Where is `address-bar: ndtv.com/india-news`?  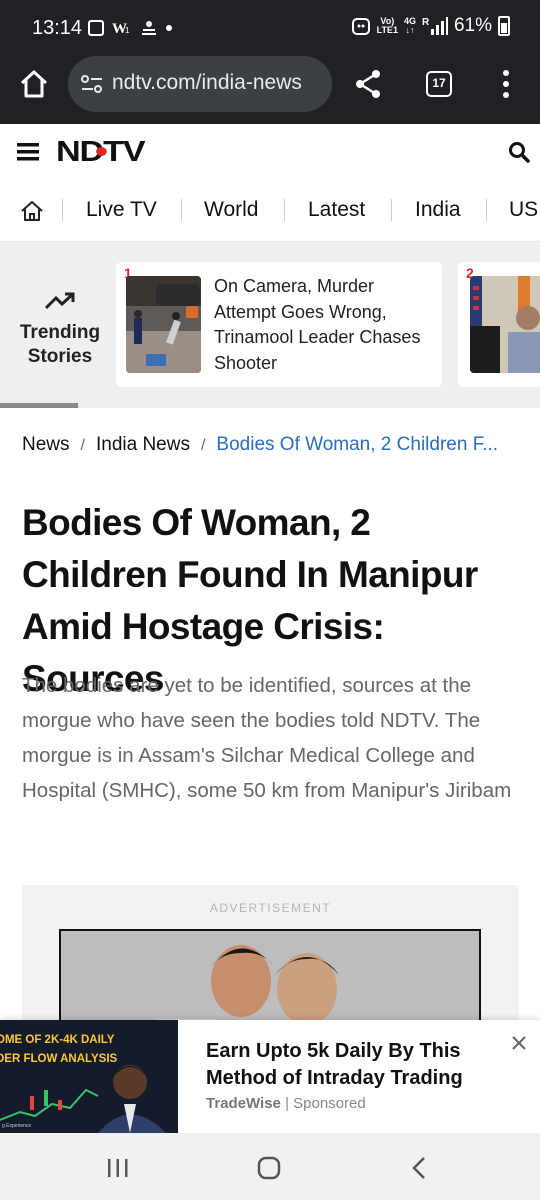
address-bar: ndtv.com/india-news is located at coordinates (200, 84).